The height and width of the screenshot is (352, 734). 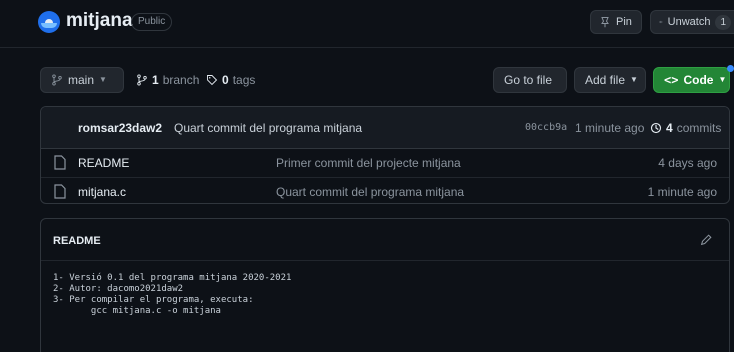 I want to click on pin-button: Pin, so click(x=616, y=22).